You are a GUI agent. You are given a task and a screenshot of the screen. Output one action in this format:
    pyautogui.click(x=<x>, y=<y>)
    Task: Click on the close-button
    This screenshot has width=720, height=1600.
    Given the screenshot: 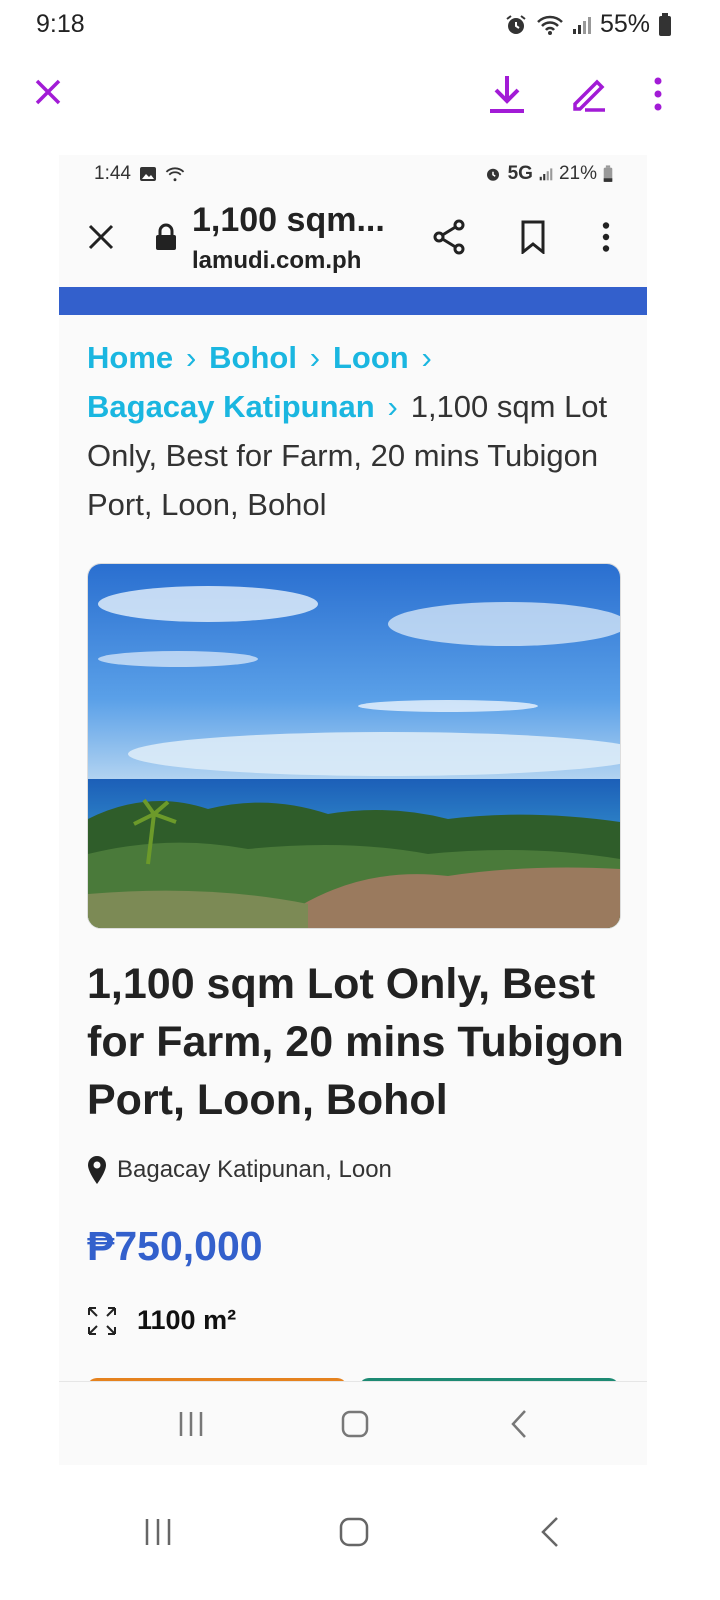 What is the action you would take?
    pyautogui.click(x=48, y=92)
    